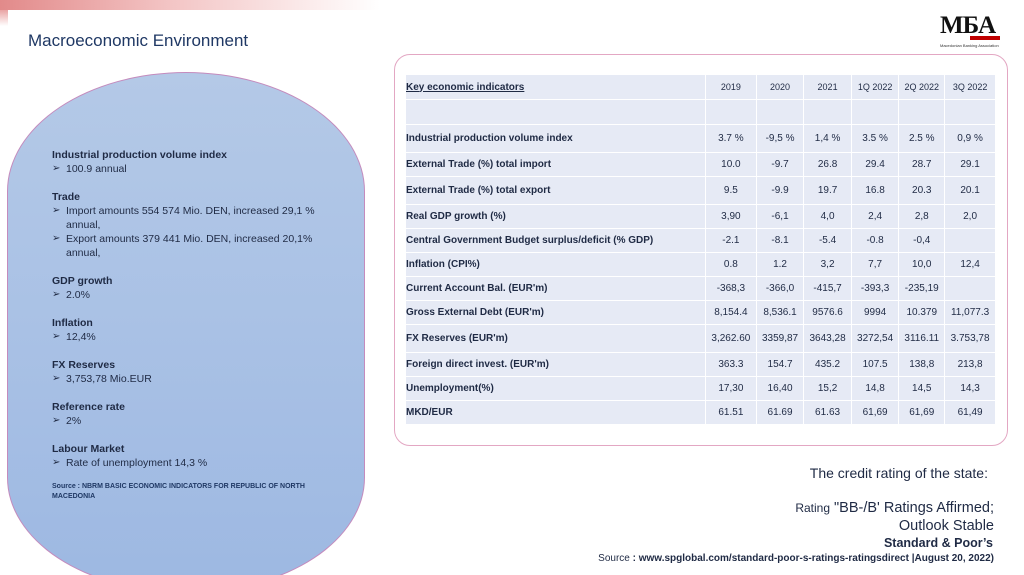 The width and height of the screenshot is (1024, 575). I want to click on table-cell: 7,7, so click(875, 264).